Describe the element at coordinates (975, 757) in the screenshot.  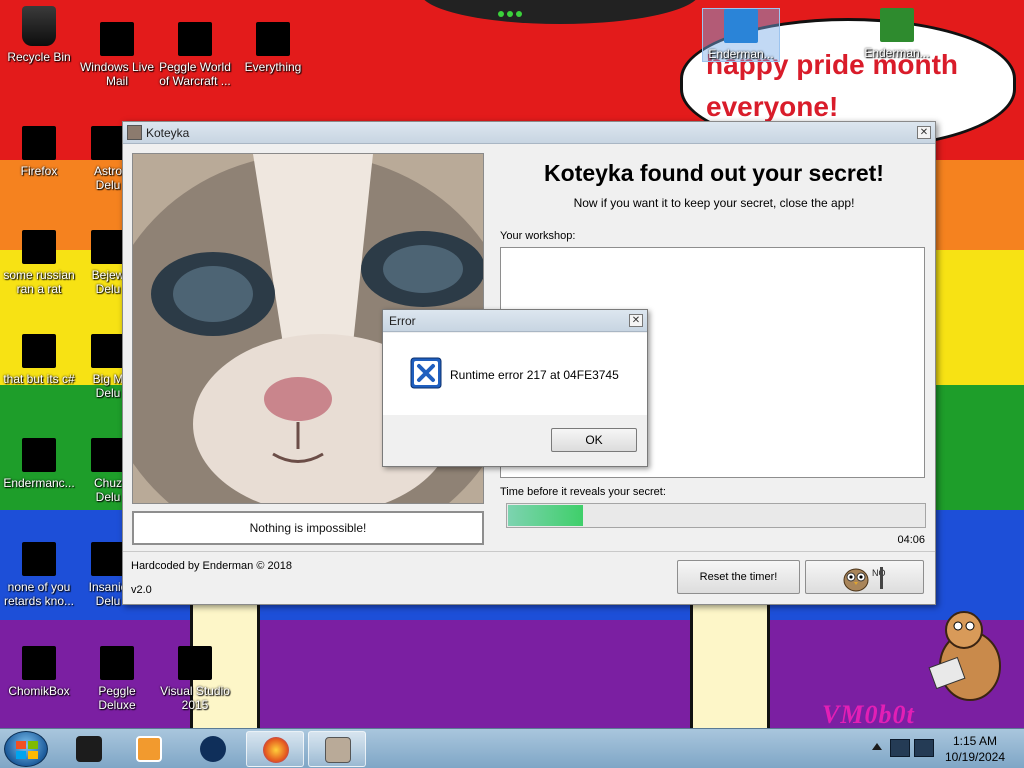
I see `clock-date: 10/19/2024` at that location.